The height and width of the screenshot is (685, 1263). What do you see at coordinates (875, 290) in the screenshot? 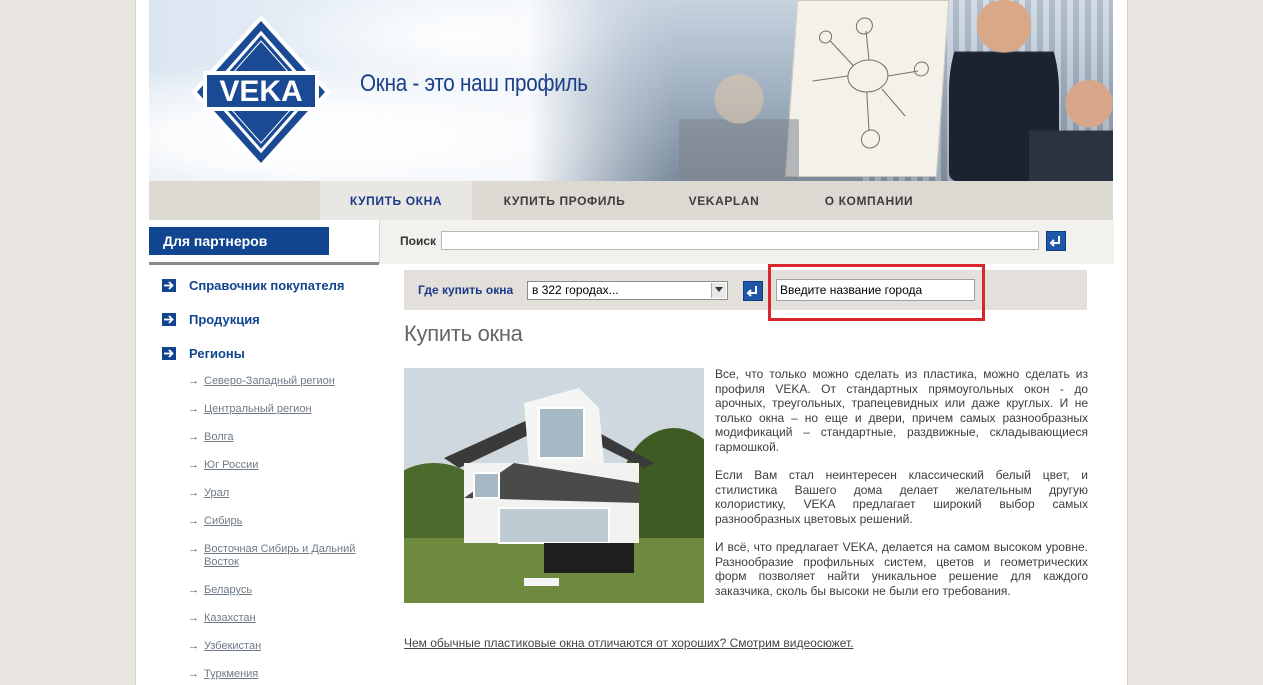
I see `city-name-input: Введите название города` at bounding box center [875, 290].